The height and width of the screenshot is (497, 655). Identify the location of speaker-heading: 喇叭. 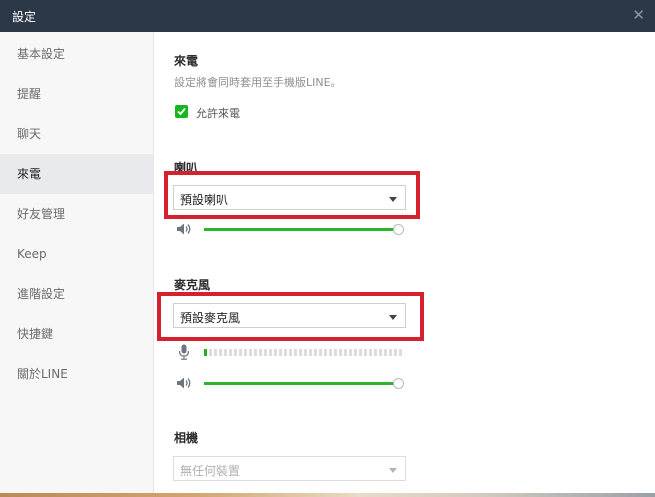
(186, 168).